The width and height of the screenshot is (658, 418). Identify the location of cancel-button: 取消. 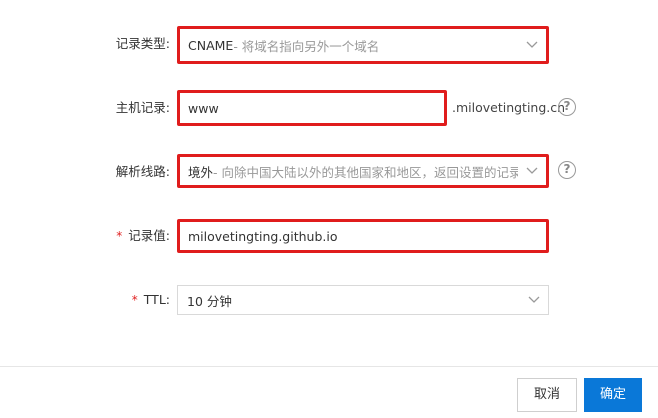
(547, 395).